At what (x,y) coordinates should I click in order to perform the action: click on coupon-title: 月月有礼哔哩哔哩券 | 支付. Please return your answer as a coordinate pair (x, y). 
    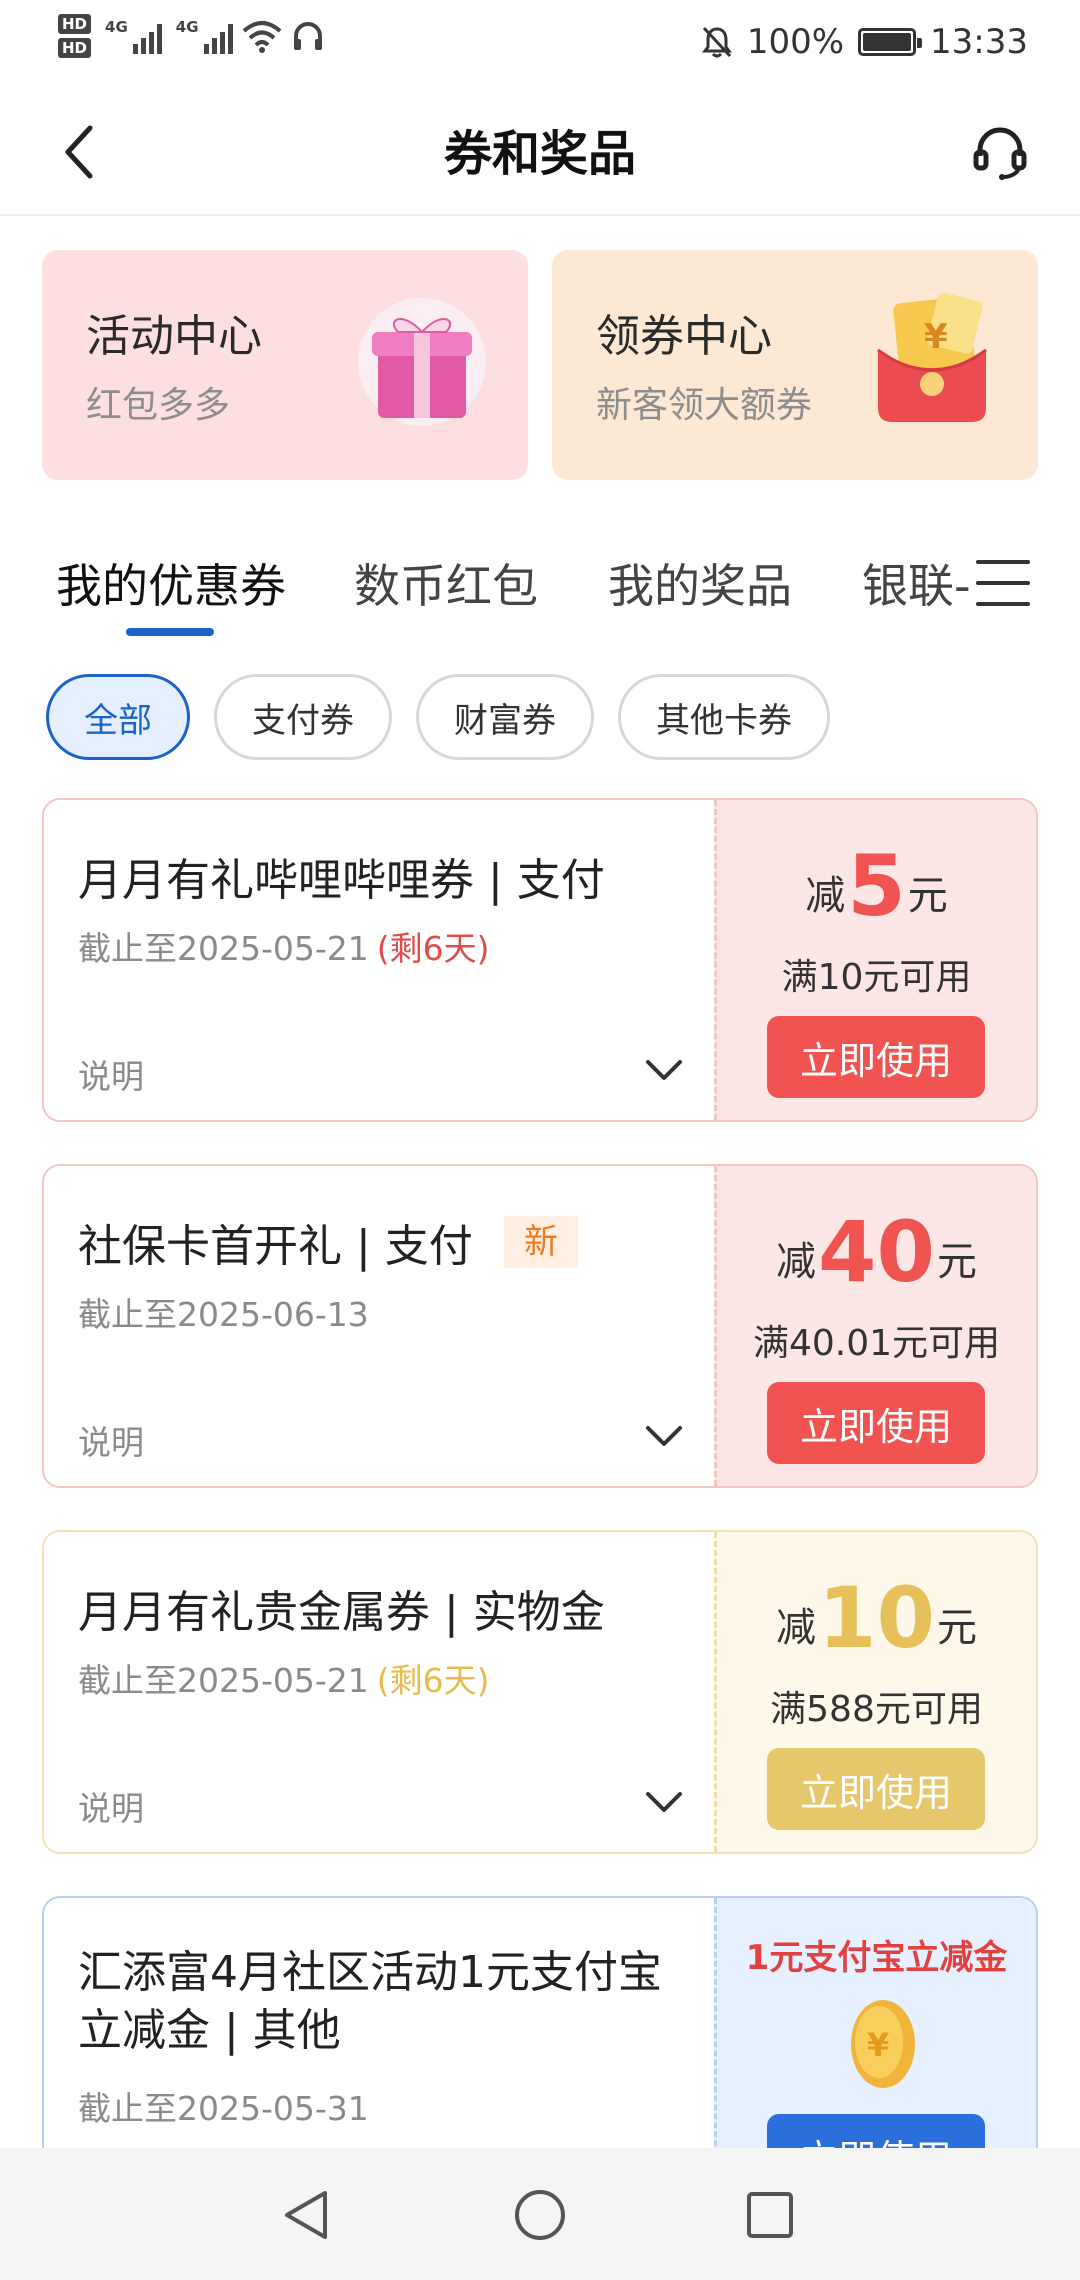
    Looking at the image, I should click on (341, 880).